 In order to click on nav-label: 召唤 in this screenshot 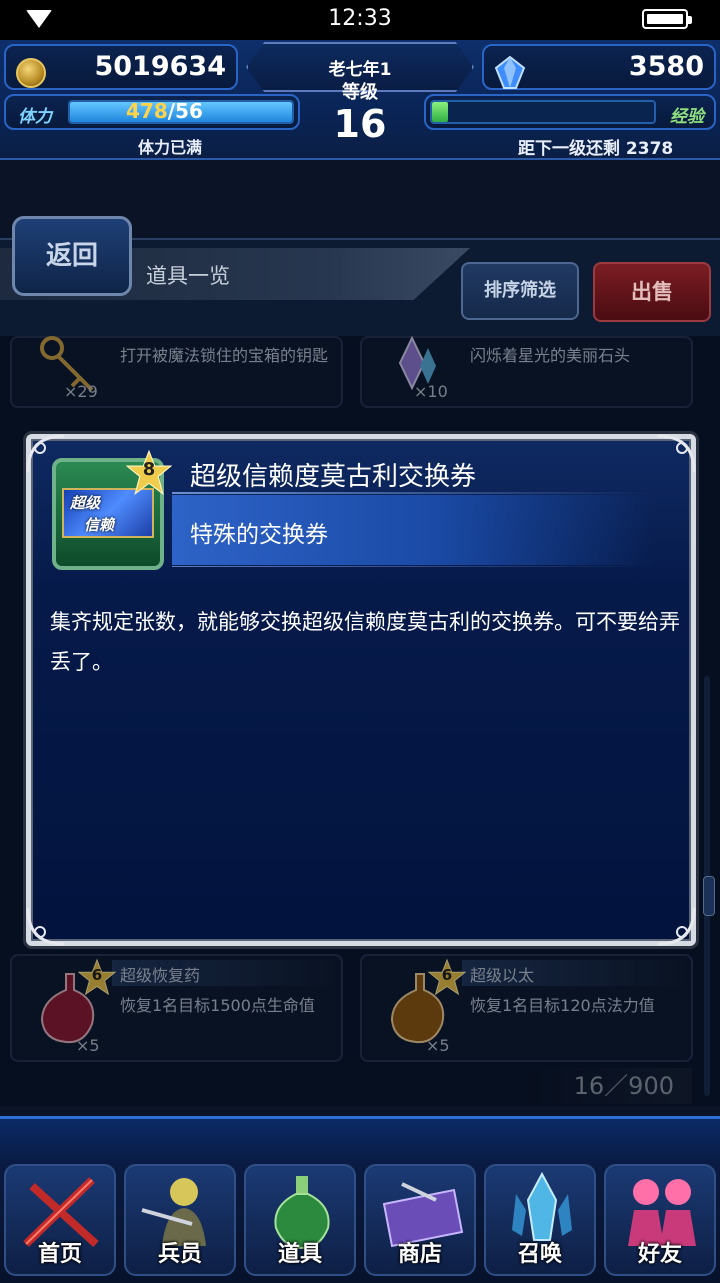, I will do `click(539, 1254)`.